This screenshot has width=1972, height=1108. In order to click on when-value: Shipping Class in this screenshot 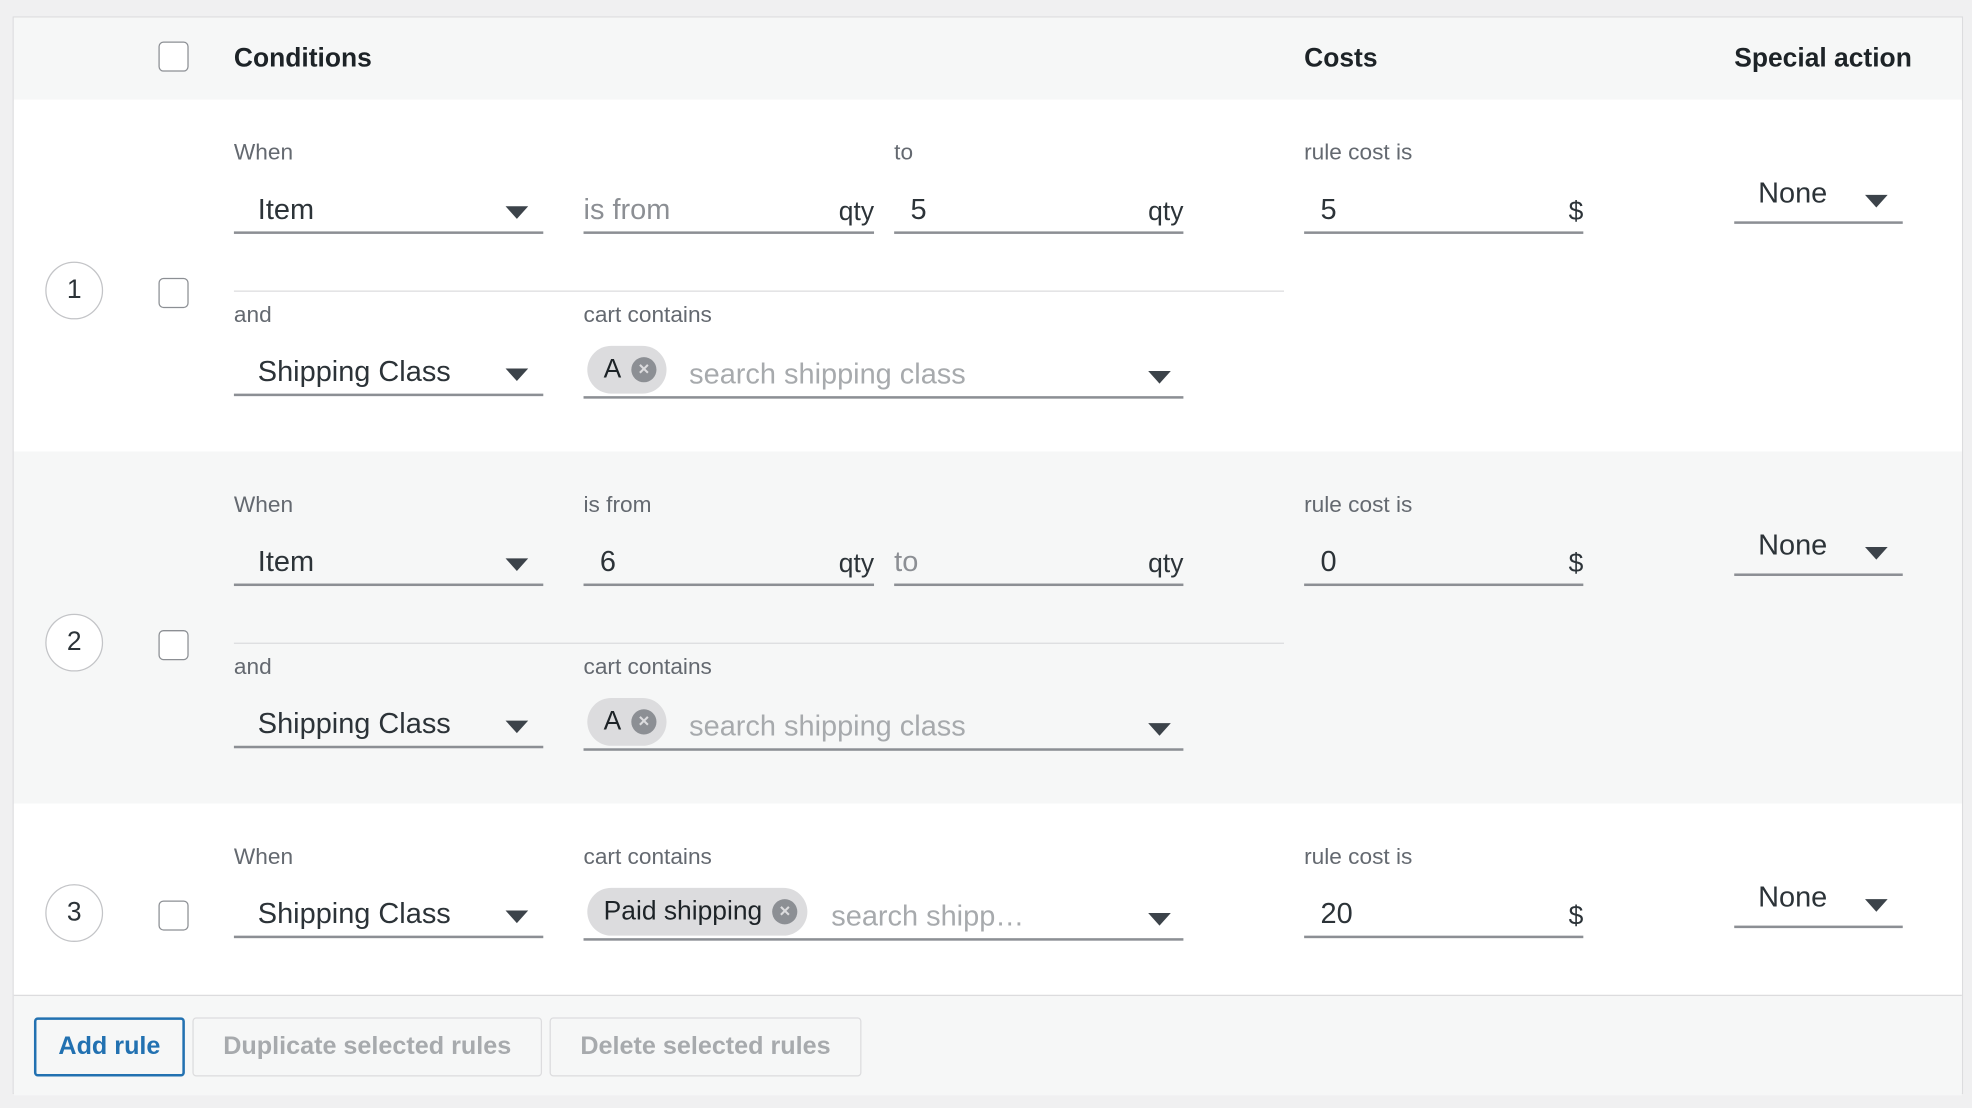, I will do `click(354, 913)`.